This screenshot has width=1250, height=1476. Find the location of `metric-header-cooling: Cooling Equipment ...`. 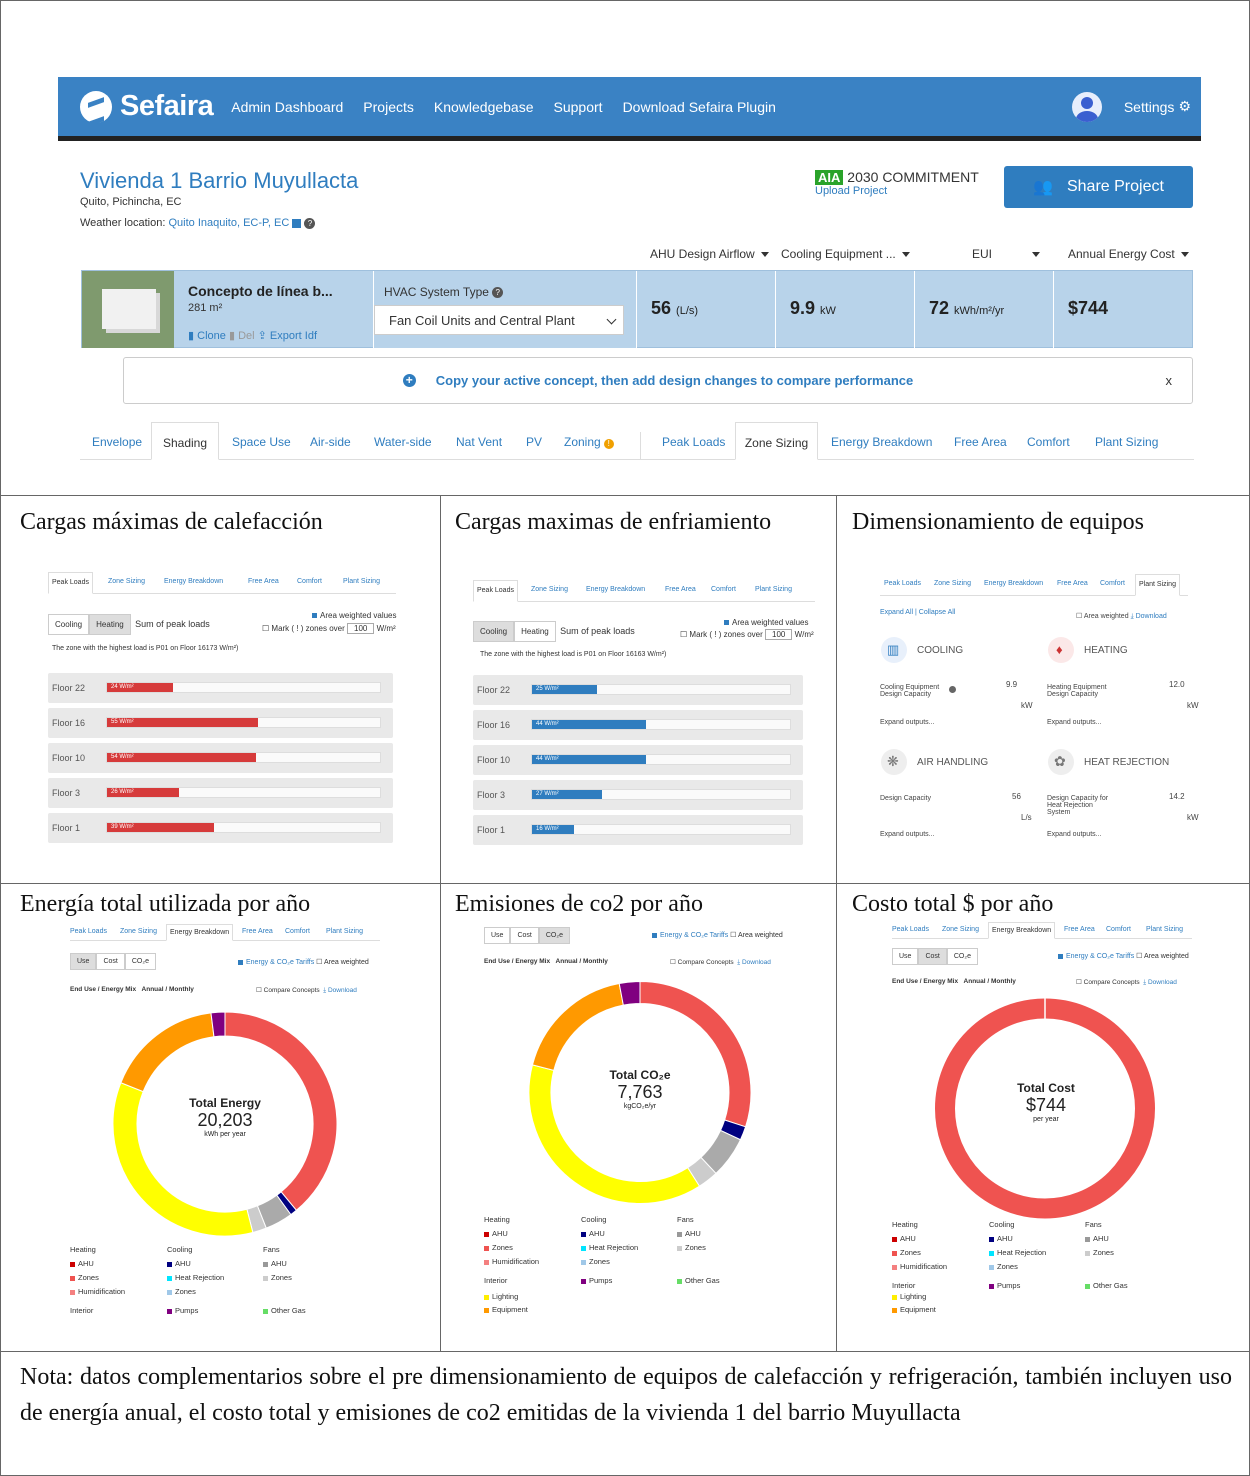

metric-header-cooling: Cooling Equipment ... is located at coordinates (845, 254).